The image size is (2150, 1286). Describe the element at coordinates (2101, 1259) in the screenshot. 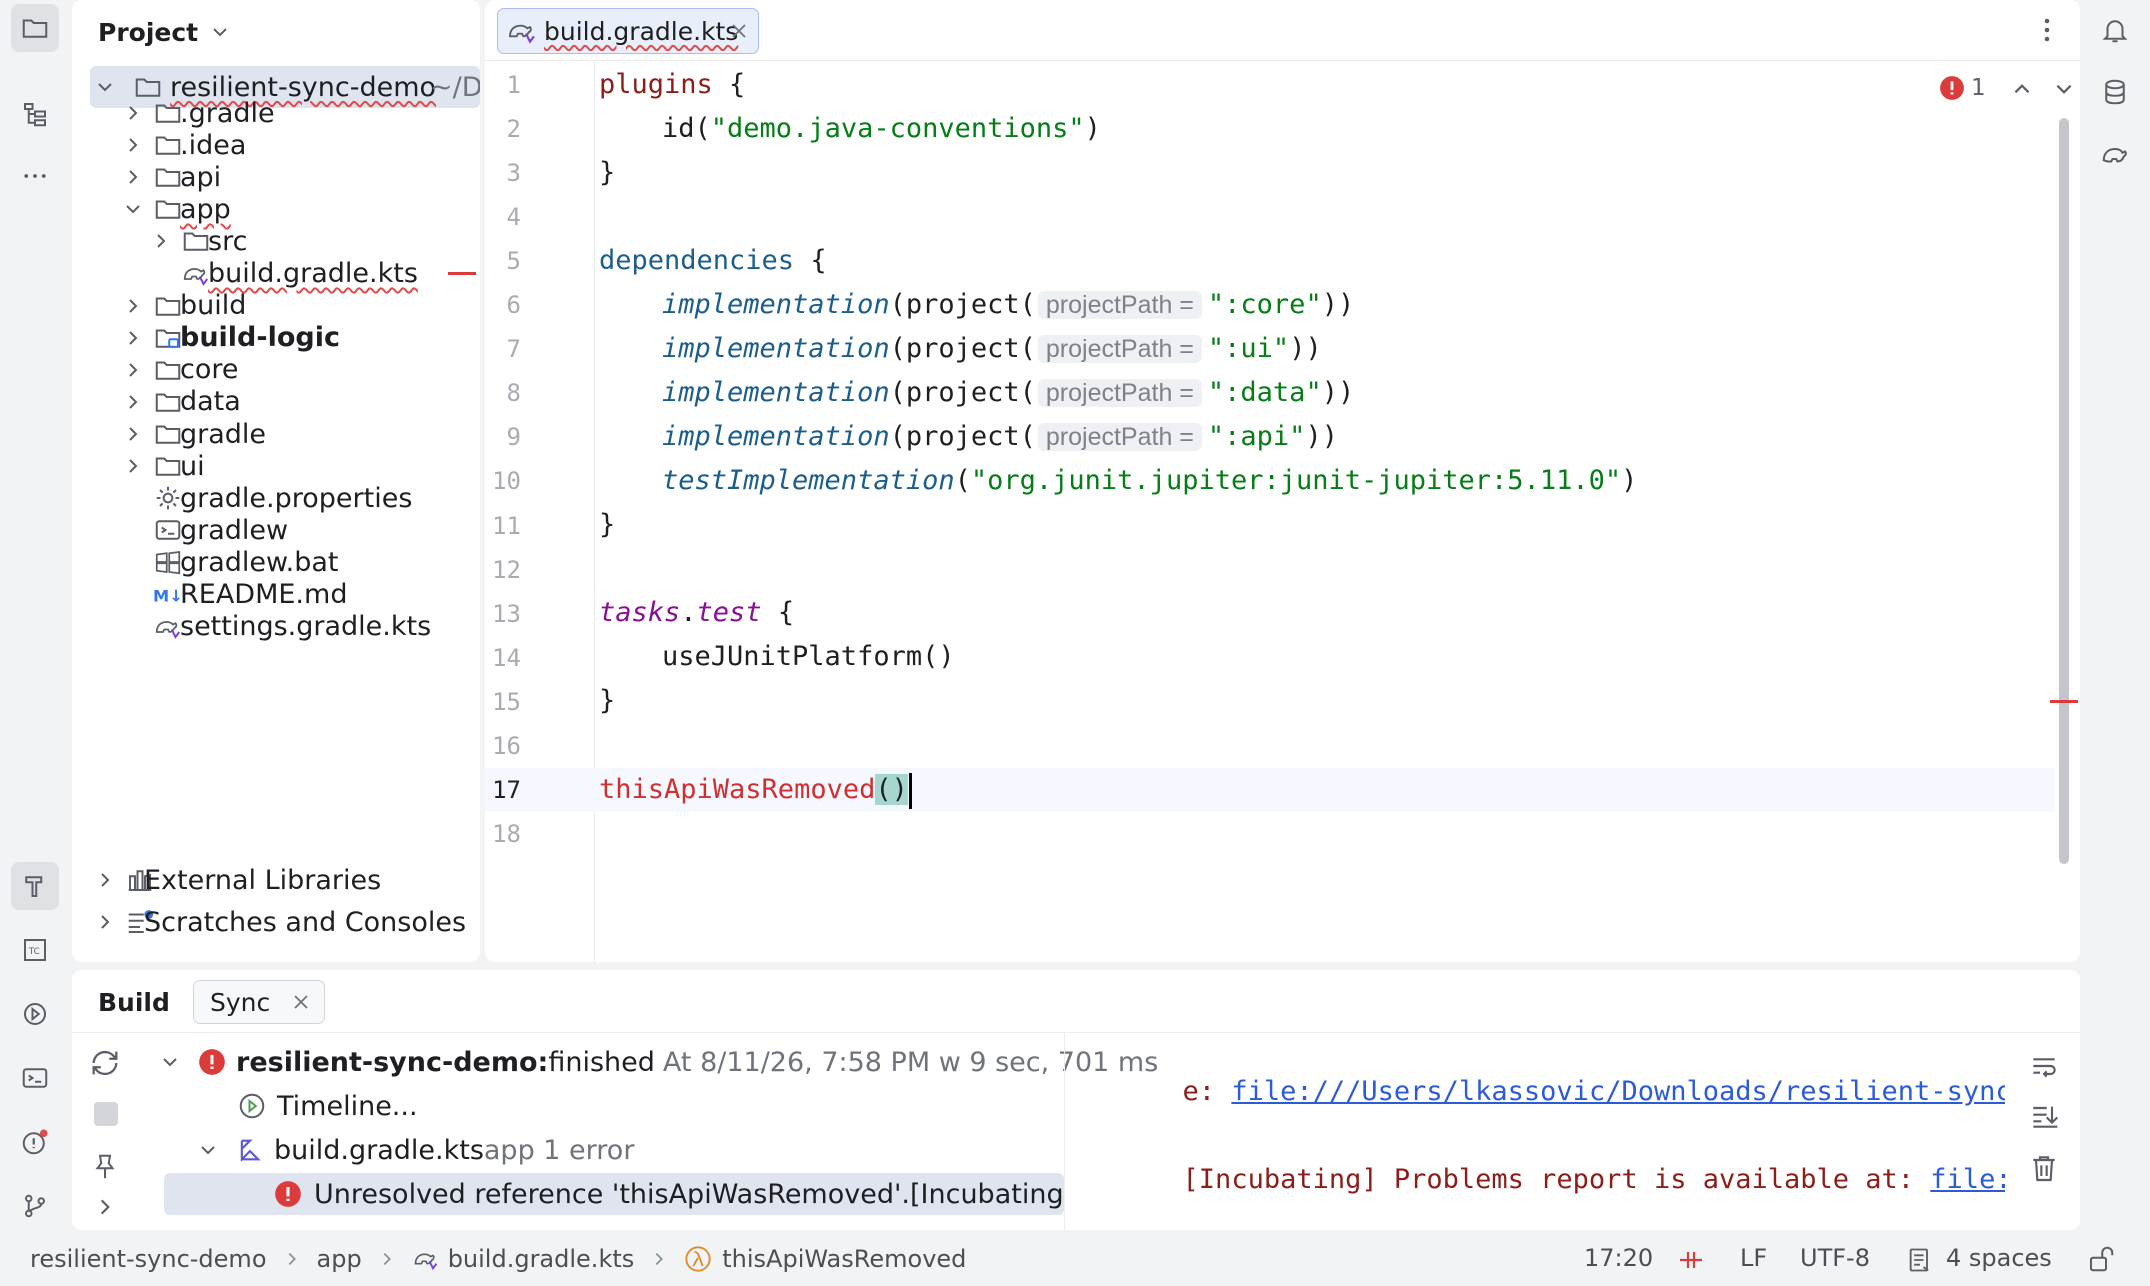

I see `lock-open-icon` at that location.